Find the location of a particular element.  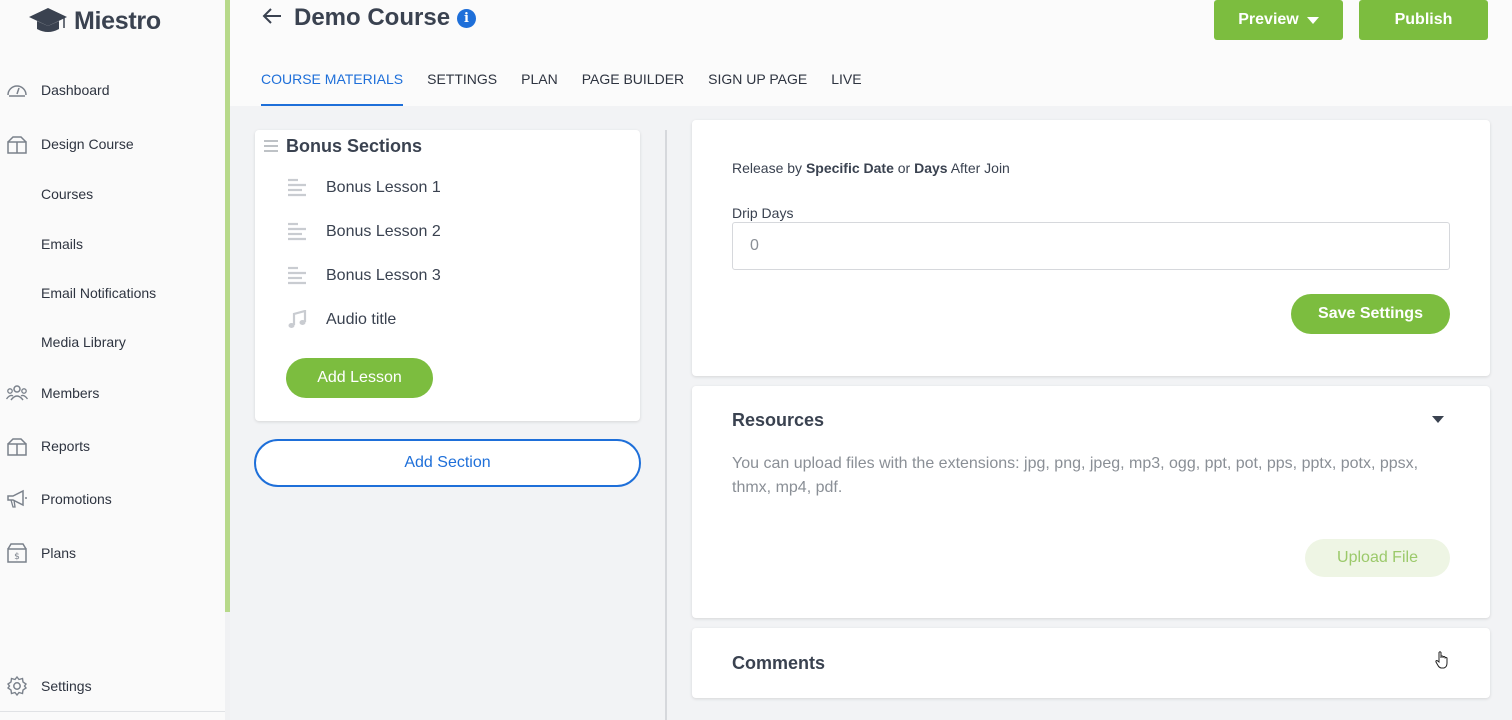

back-arrow-icon is located at coordinates (272, 16).